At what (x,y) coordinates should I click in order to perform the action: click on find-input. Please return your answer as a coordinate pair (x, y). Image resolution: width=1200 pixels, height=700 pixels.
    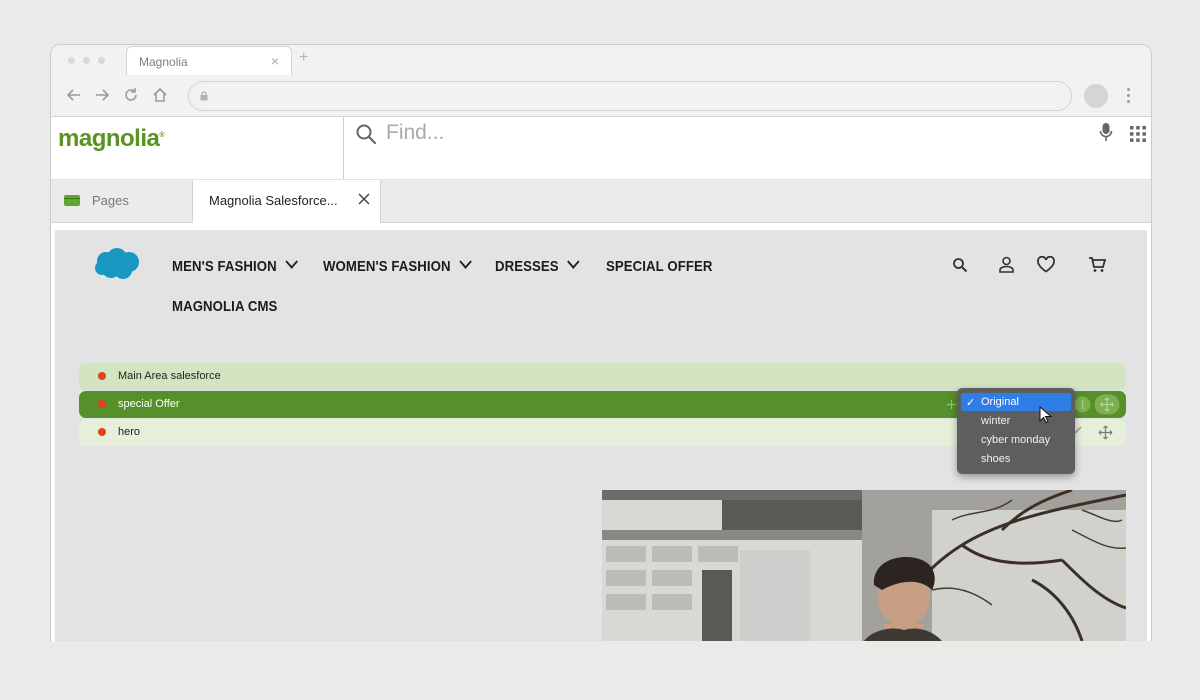
    Looking at the image, I should click on (731, 133).